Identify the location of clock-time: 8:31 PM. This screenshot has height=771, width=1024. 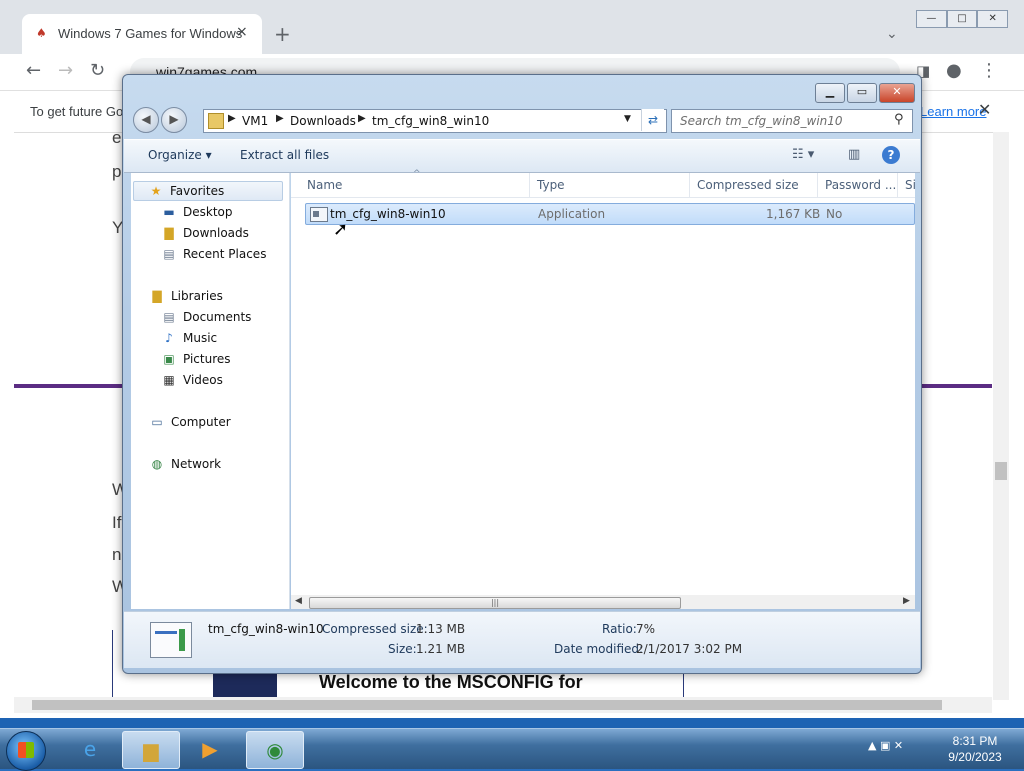
(975, 741).